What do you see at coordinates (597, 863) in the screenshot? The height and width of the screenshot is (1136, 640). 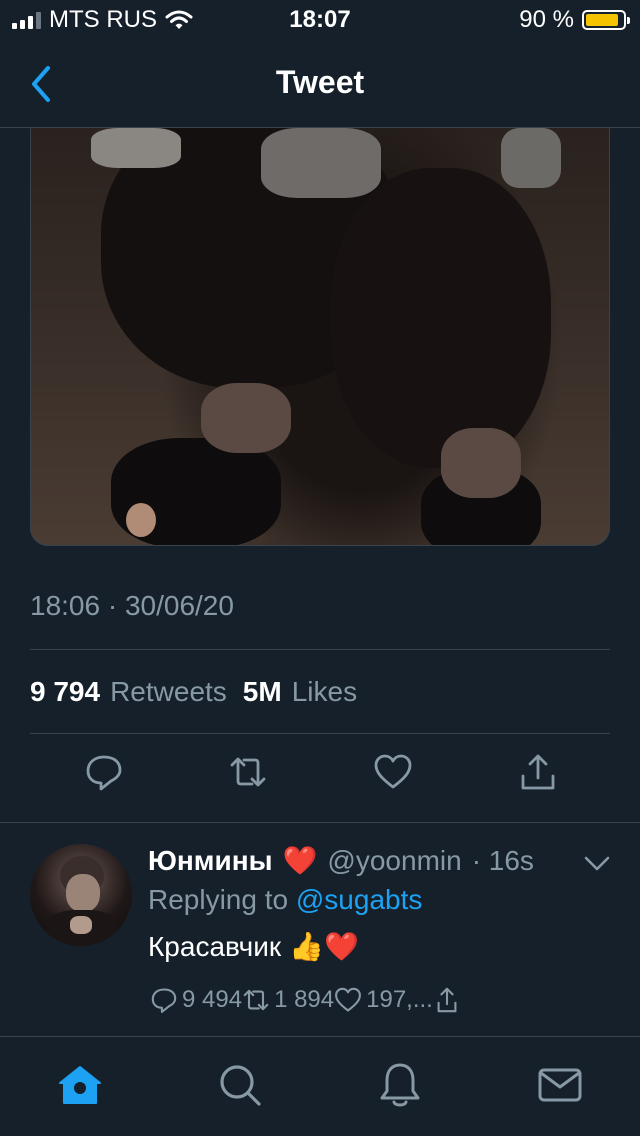 I see `chevron-down-icon` at bounding box center [597, 863].